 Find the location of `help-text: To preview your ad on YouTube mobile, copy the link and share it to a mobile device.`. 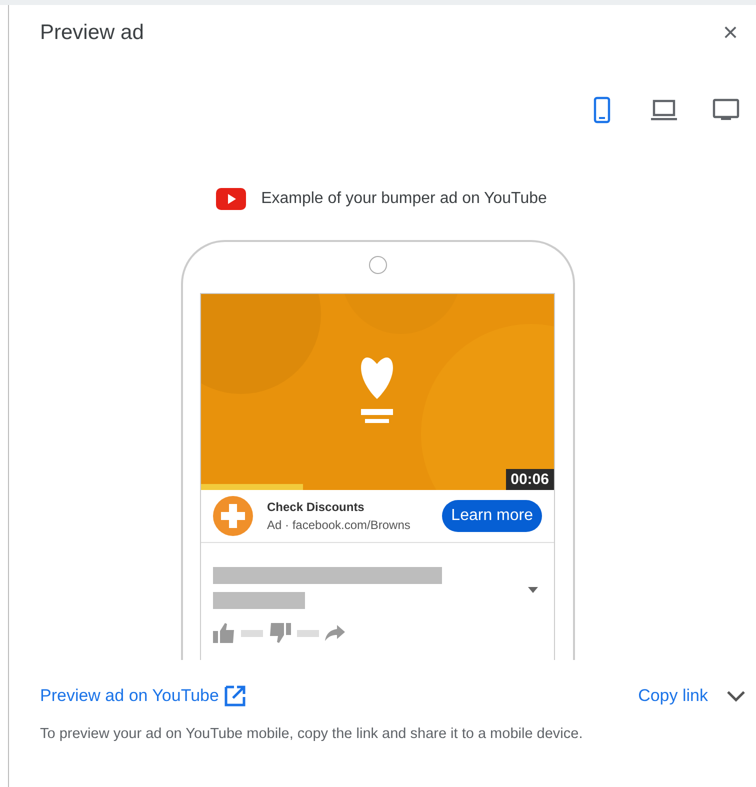

help-text: To preview your ad on YouTube mobile, copy the link and share it to a mobile device. is located at coordinates (312, 734).